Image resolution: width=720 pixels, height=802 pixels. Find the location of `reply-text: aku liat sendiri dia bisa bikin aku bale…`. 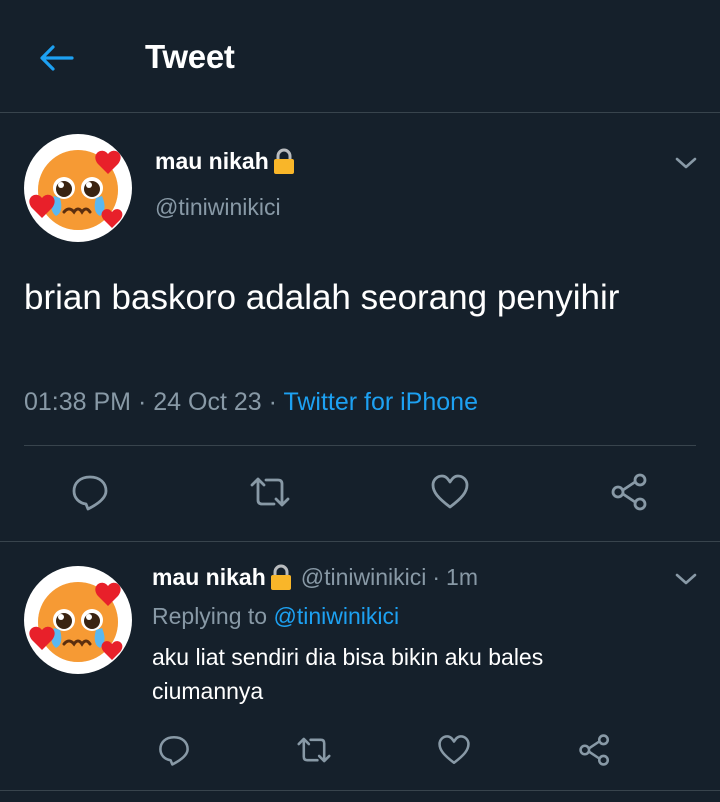

reply-text: aku liat sendiri dia bisa bikin aku bale… is located at coordinates (348, 674).